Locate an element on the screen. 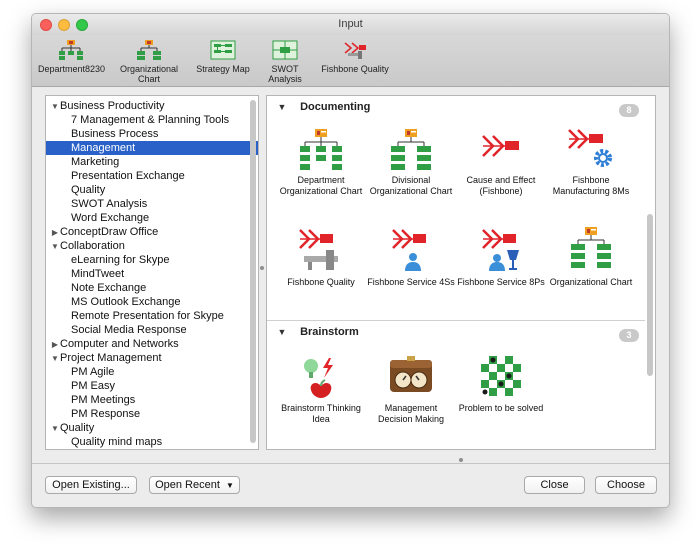  toolbar-item-fishbone-quality: Fishbone Quality is located at coordinates (355, 56).